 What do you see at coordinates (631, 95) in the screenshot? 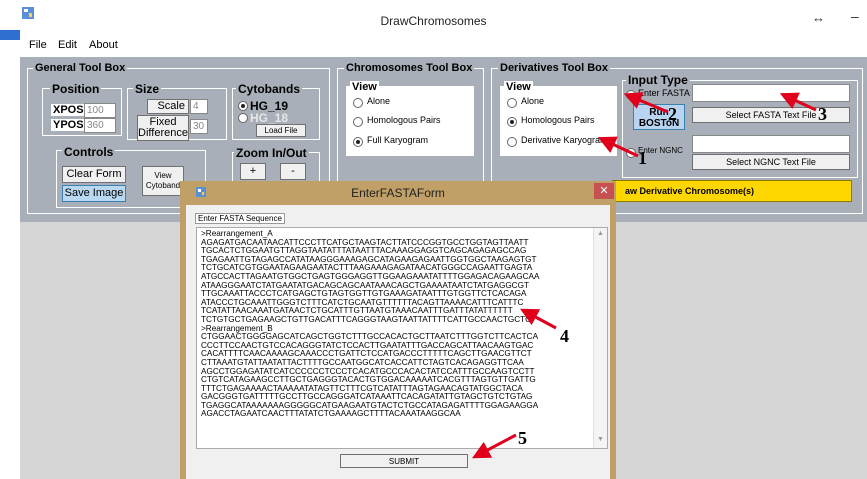
I see `enter-fasta-radio` at bounding box center [631, 95].